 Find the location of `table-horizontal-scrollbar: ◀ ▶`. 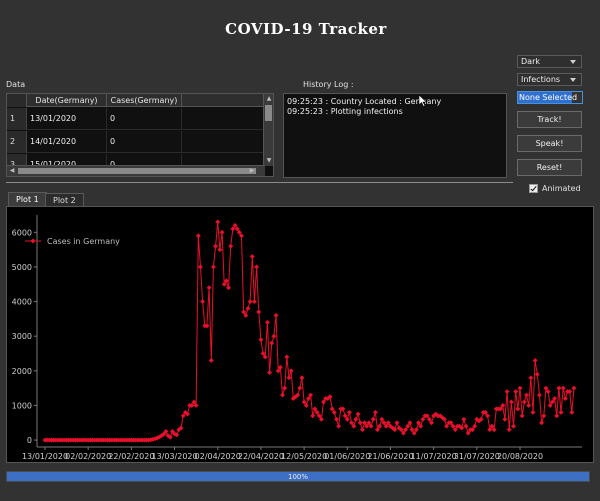

table-horizontal-scrollbar: ◀ ▶ is located at coordinates (136, 170).